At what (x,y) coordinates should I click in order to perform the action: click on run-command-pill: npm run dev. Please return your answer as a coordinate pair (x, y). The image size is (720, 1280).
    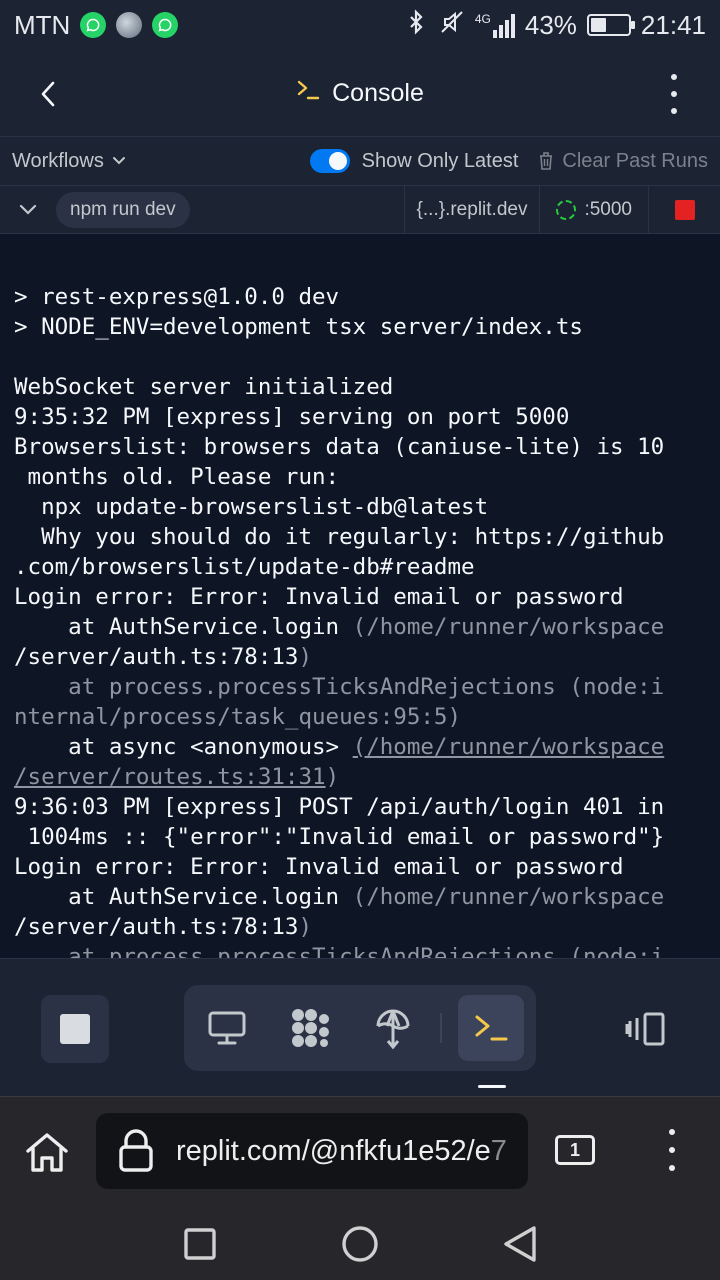
    Looking at the image, I should click on (123, 209).